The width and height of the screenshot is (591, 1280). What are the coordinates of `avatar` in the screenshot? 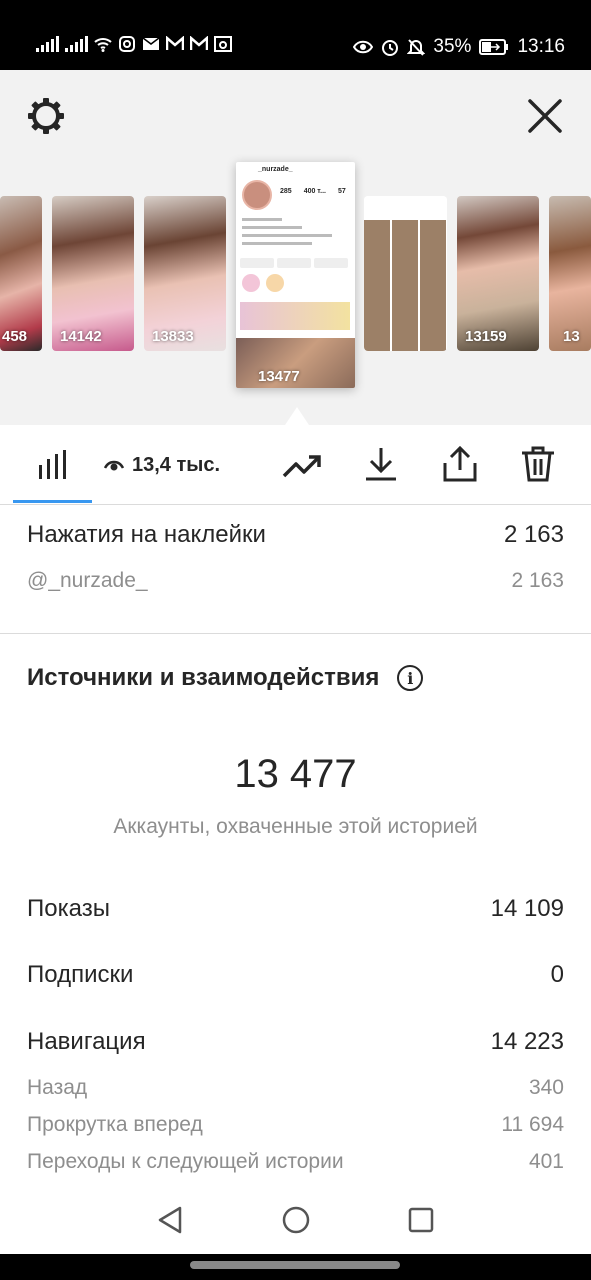 It's located at (257, 195).